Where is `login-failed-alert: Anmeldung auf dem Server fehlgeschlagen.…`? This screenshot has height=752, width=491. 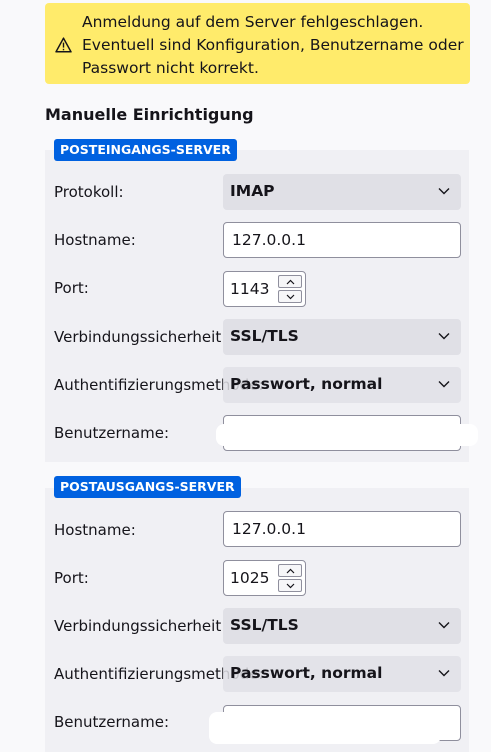
login-failed-alert: Anmeldung auf dem Server fehlgeschlagen.… is located at coordinates (257, 43).